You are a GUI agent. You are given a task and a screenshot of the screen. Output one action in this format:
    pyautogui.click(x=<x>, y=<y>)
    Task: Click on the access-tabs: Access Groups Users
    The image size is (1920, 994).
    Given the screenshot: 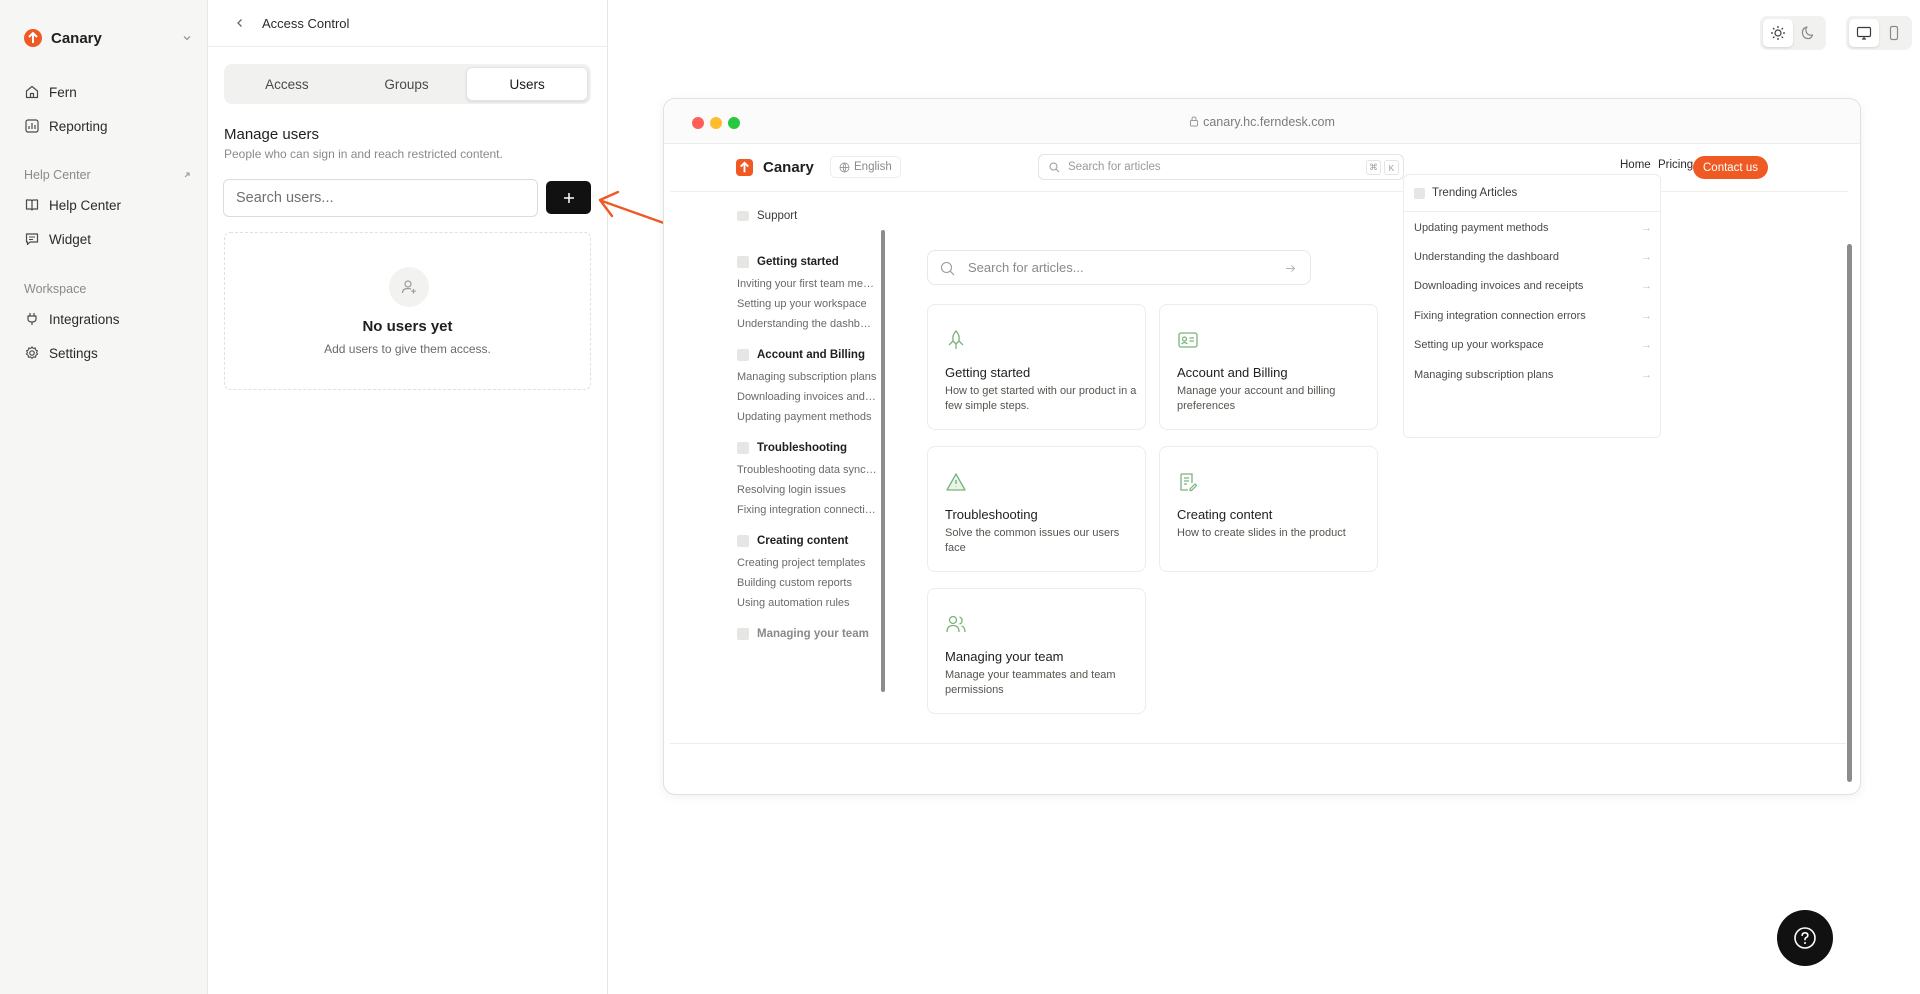 What is the action you would take?
    pyautogui.click(x=407, y=84)
    